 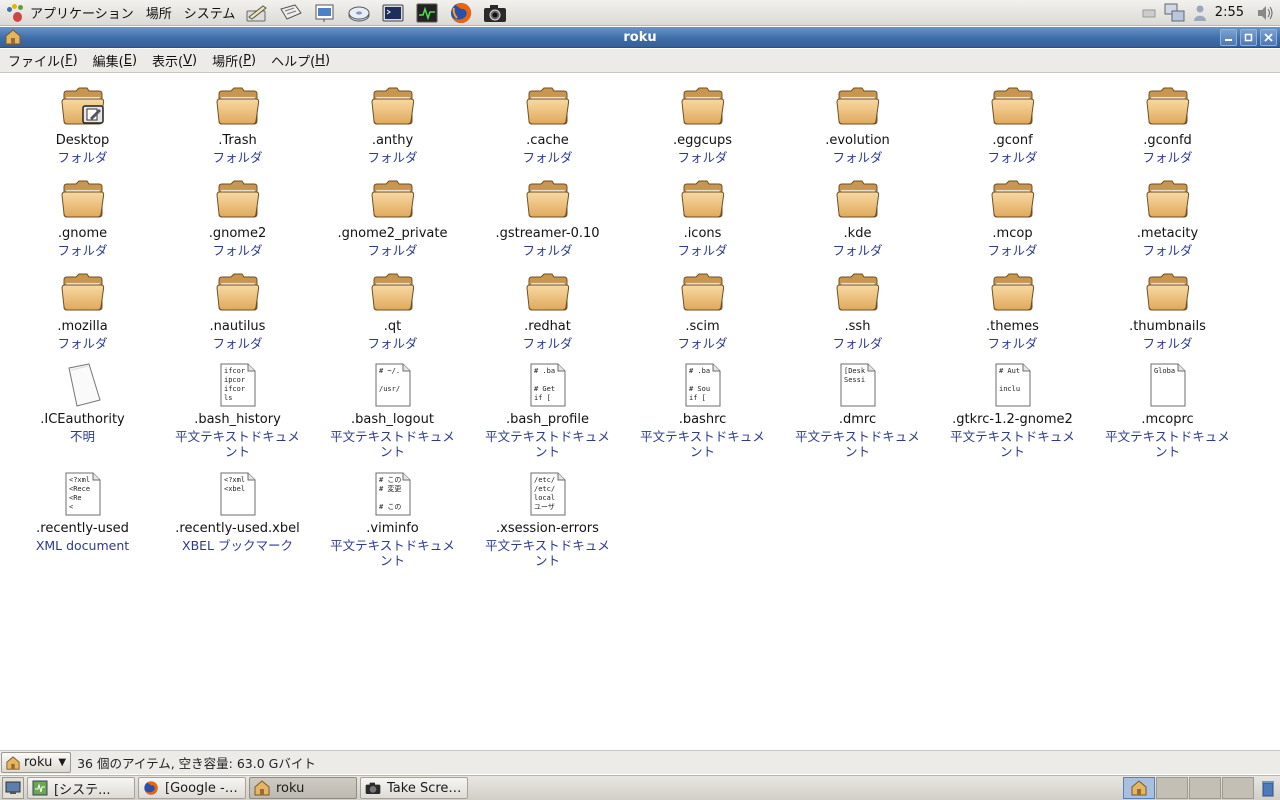 What do you see at coordinates (210, 13) in the screenshot?
I see `system-menu: システム` at bounding box center [210, 13].